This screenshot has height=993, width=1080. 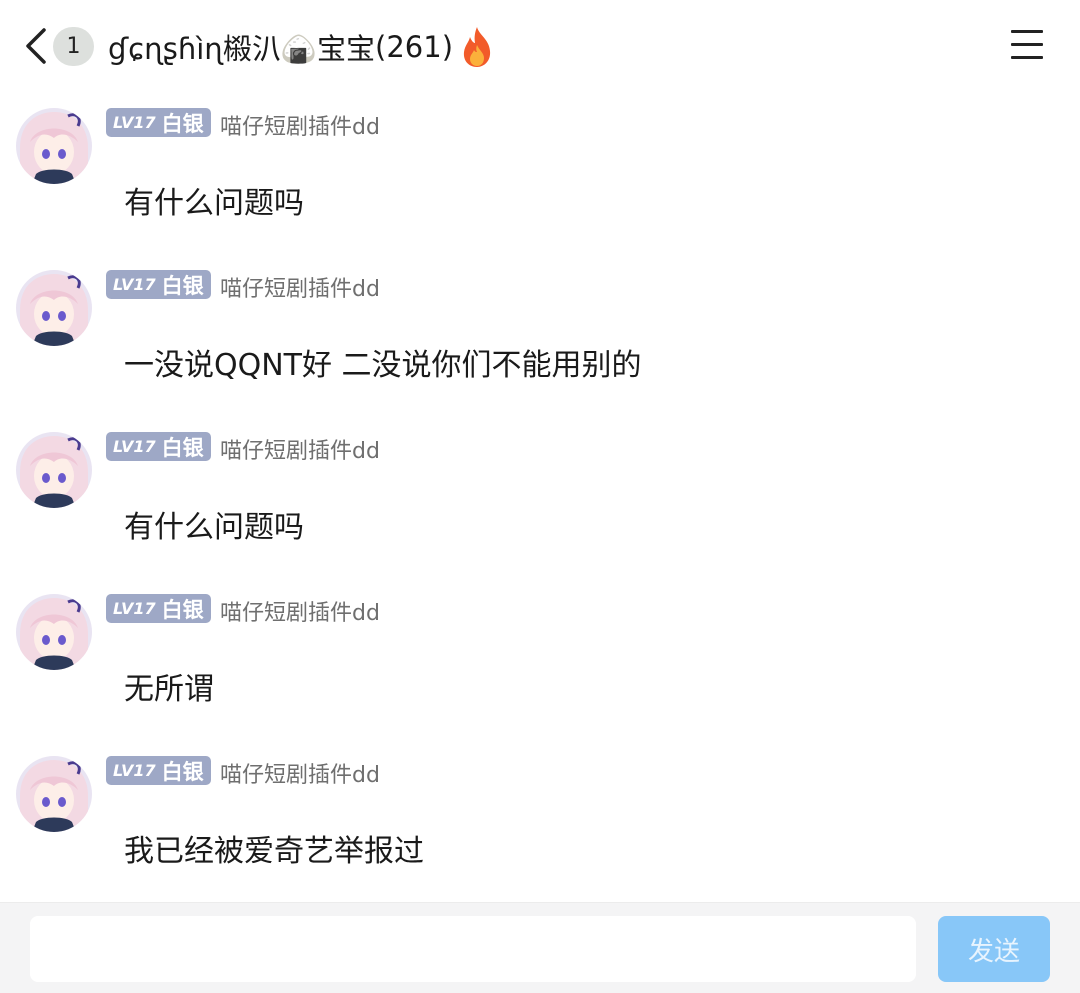 I want to click on message-text: 一没说QQNT好 二没说你们不能用别的, so click(x=383, y=362).